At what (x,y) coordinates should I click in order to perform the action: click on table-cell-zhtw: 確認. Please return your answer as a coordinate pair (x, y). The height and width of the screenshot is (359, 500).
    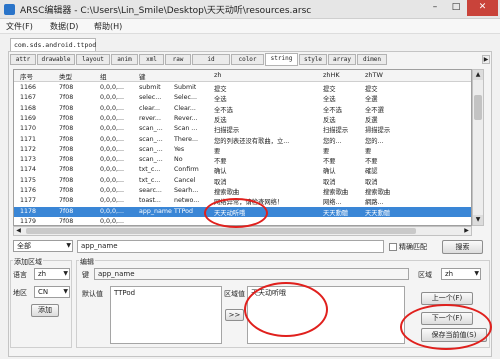
    Looking at the image, I should click on (371, 172).